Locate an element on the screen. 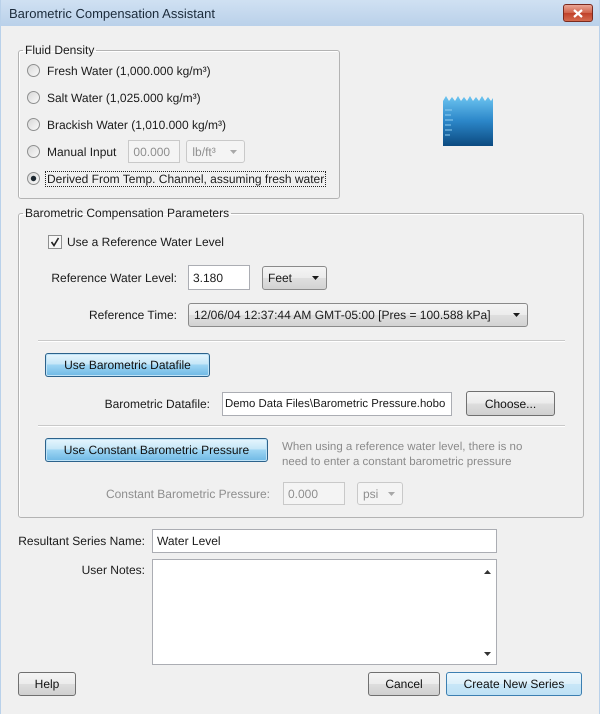 Image resolution: width=600 pixels, height=714 pixels. hint-text: When using a reference water level, there is no need to enter a constant barometric pressure is located at coordinates (403, 455).